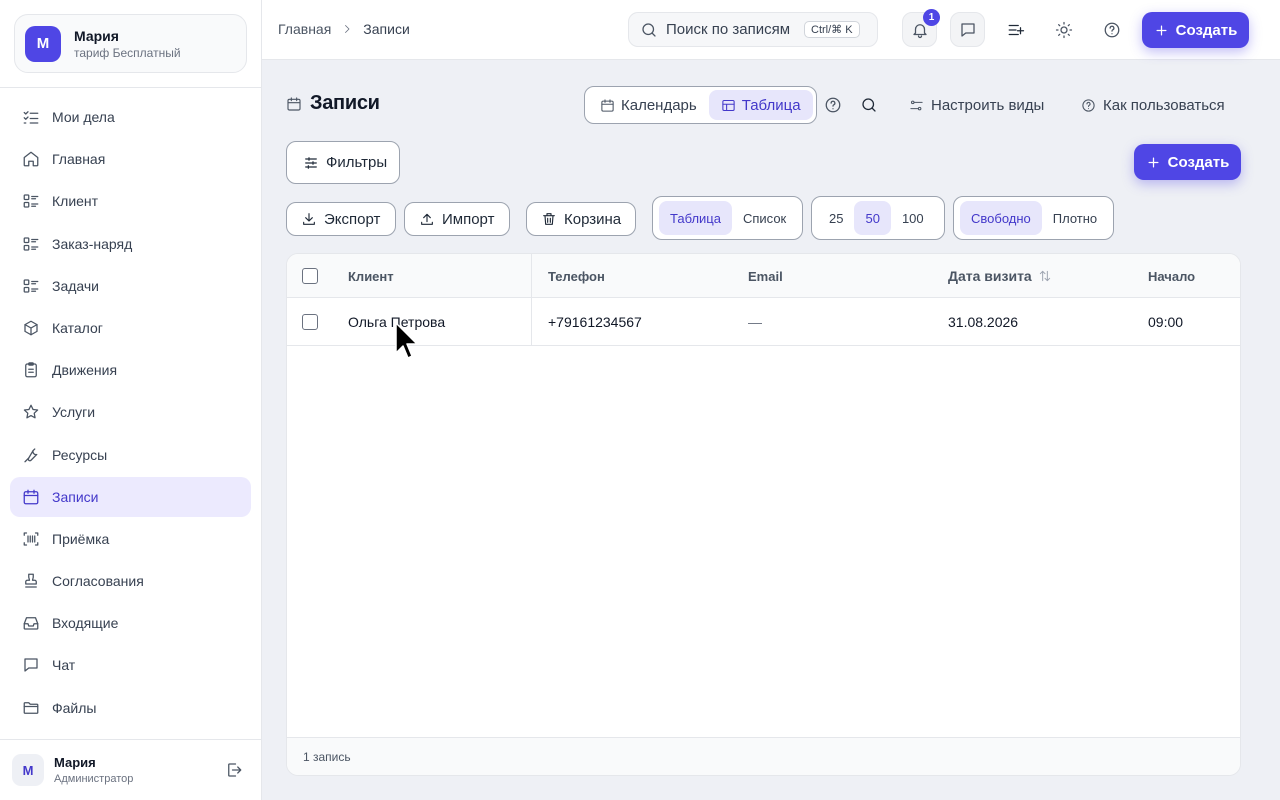 The height and width of the screenshot is (800, 1280). Describe the element at coordinates (130, 43) in the screenshot. I see `account-switcher: М Мария тариф Бесплатный` at that location.